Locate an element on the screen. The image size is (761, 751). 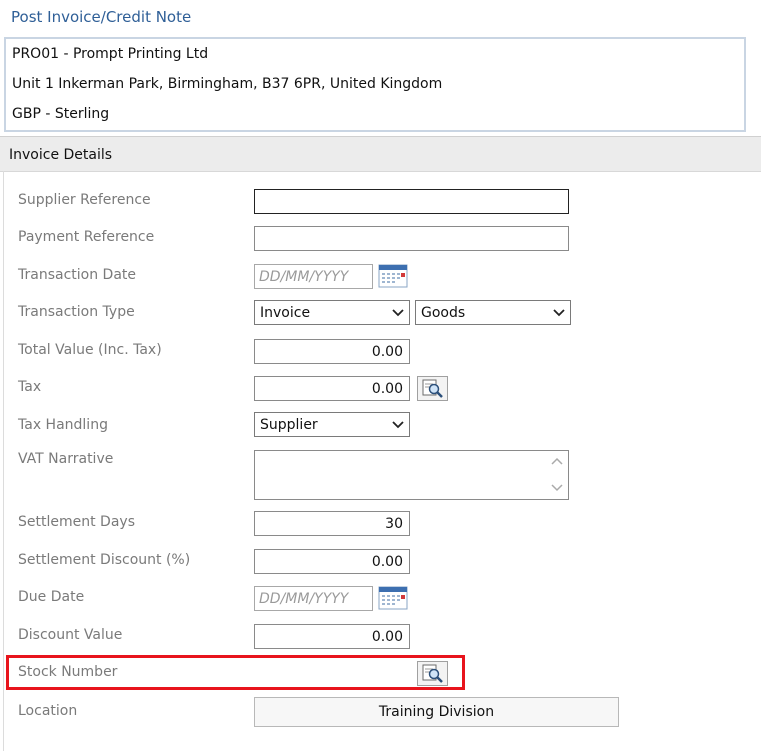
stock-number-lookup-button is located at coordinates (432, 673).